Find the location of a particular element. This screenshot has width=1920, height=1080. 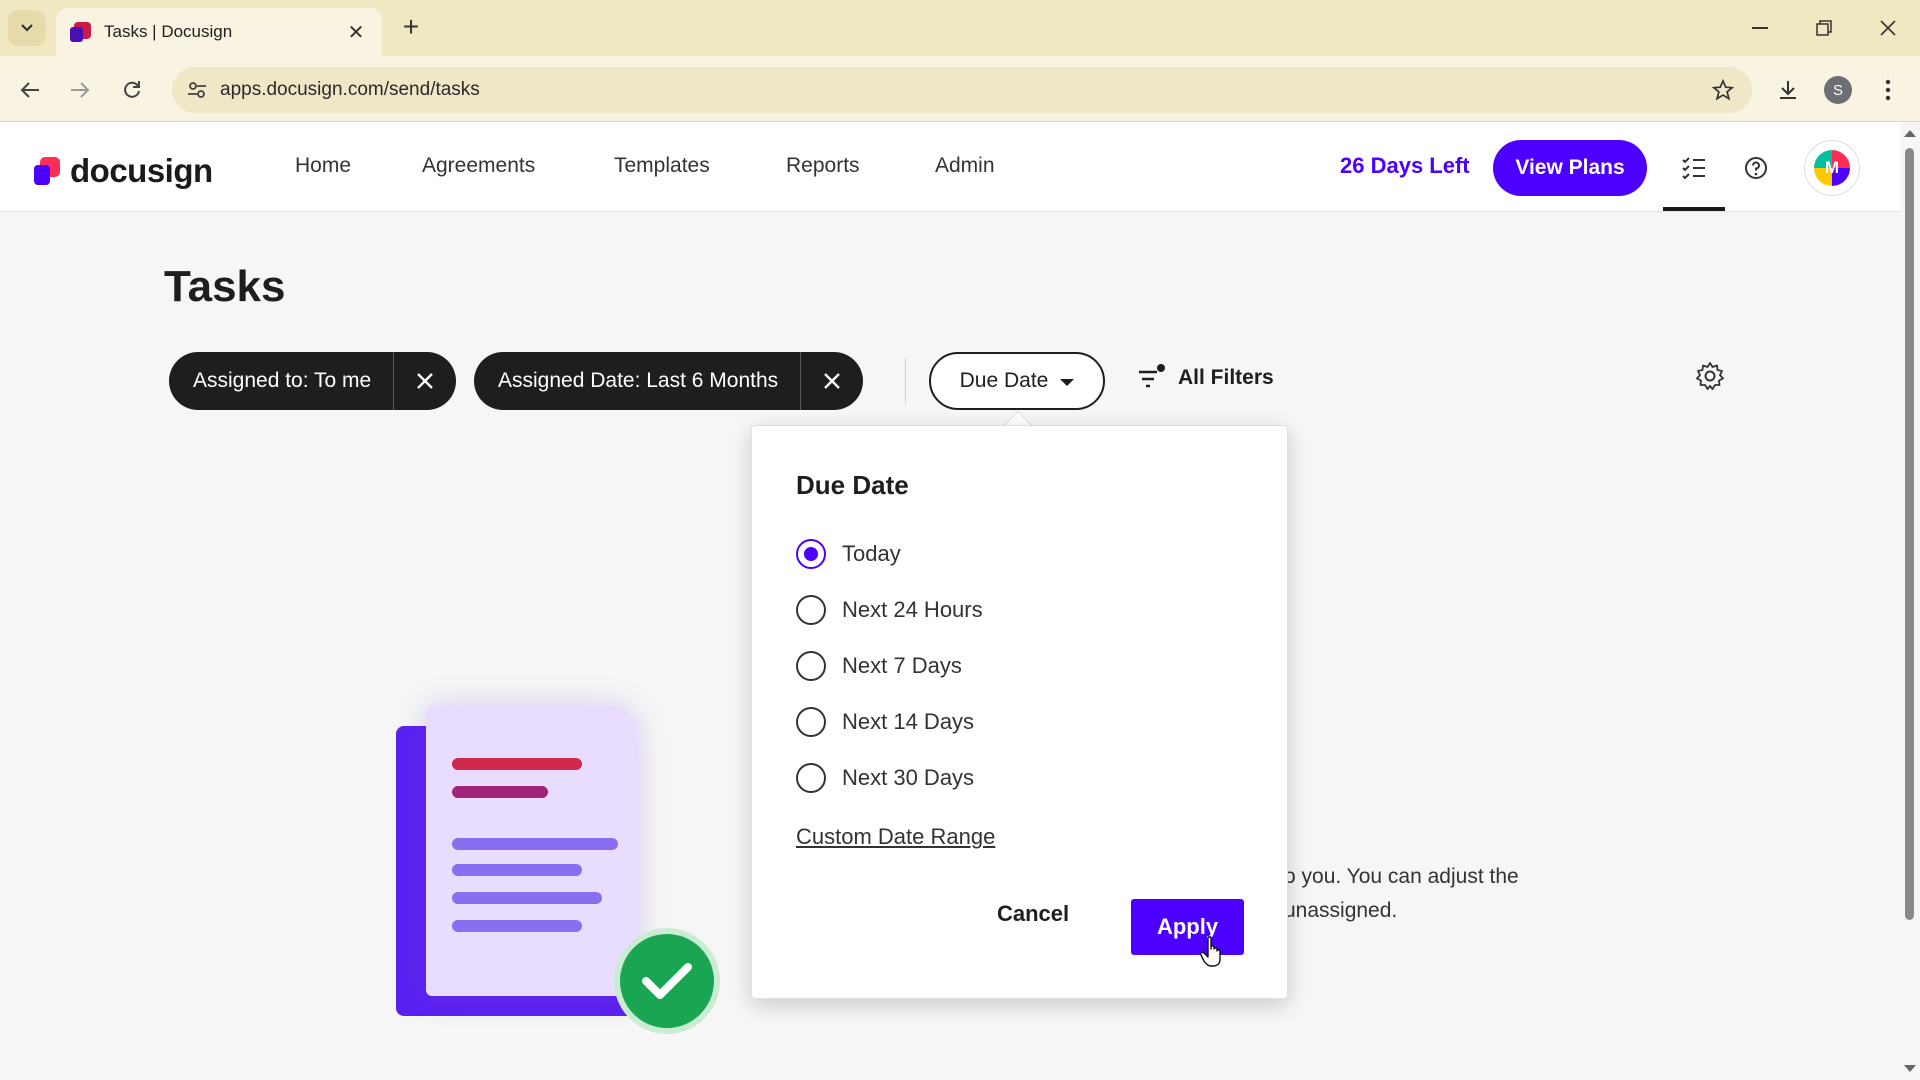

browser-tab: Tasks | Docusign ✕ is located at coordinates (219, 32).